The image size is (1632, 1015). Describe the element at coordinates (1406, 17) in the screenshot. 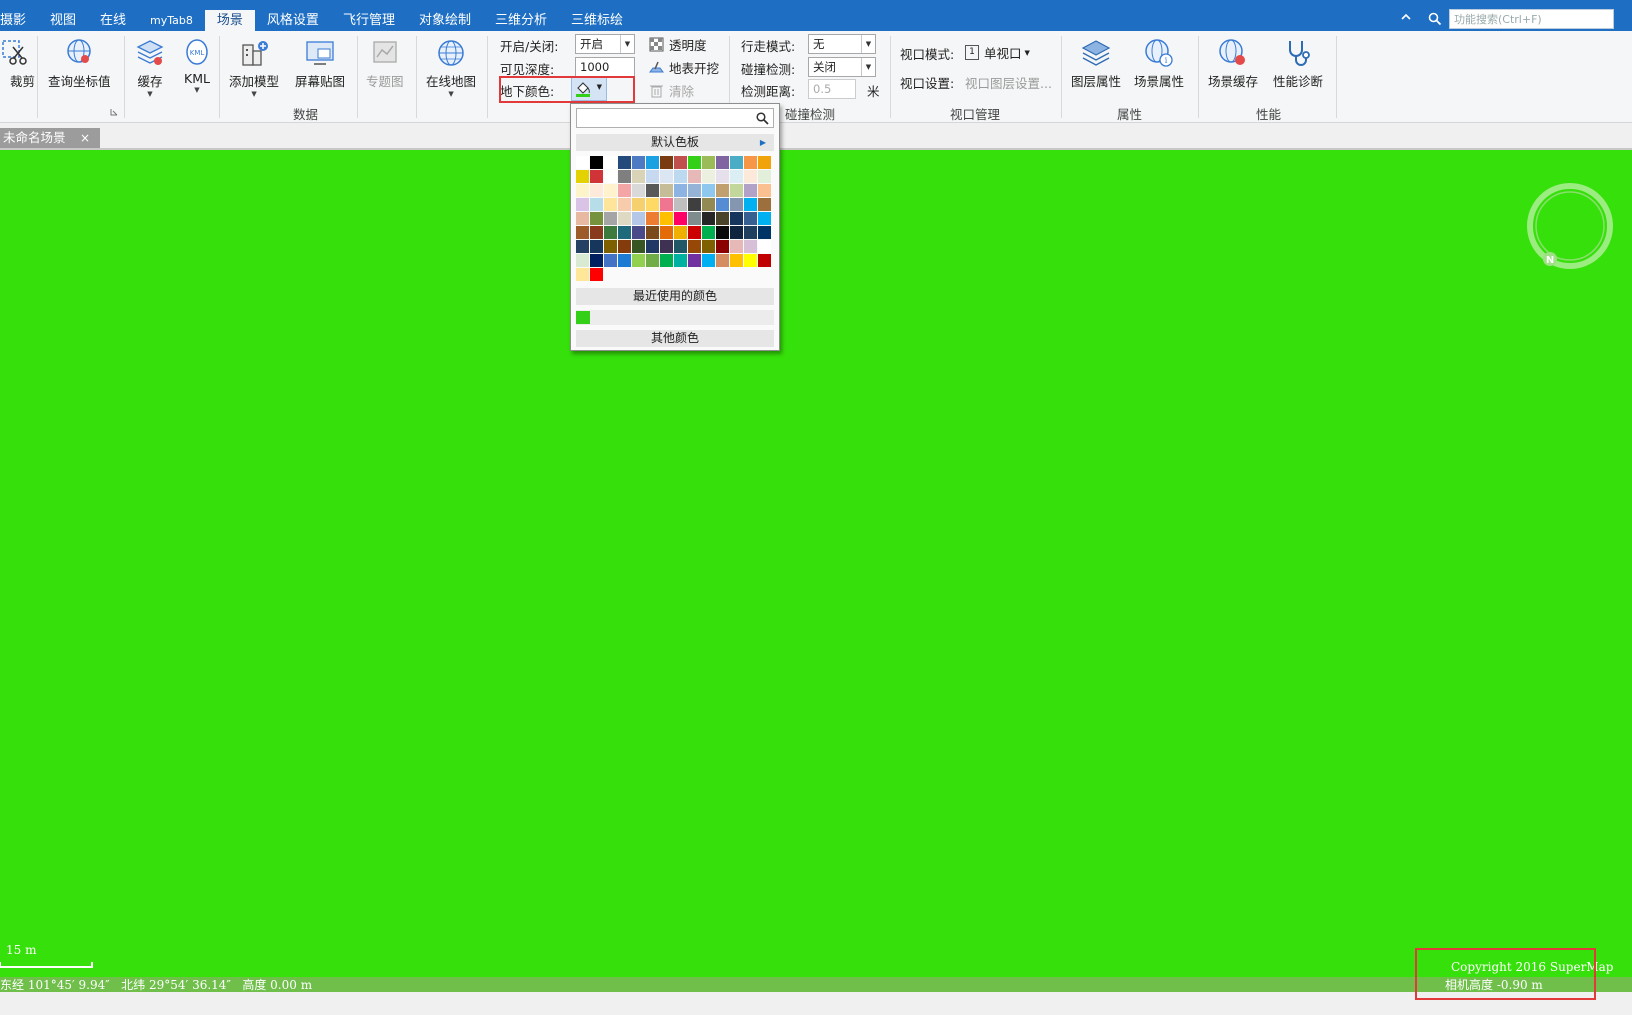

I see `collapse-ribbon-icon` at that location.